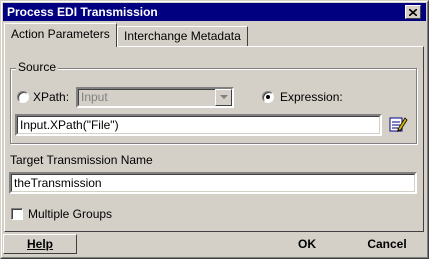  I want to click on chevron-down-icon, so click(223, 97).